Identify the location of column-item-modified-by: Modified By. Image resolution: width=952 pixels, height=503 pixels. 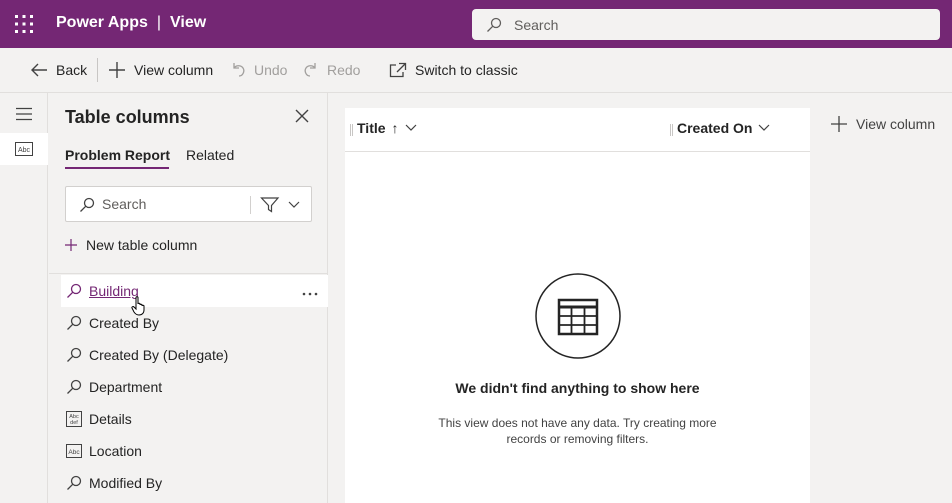
(194, 483).